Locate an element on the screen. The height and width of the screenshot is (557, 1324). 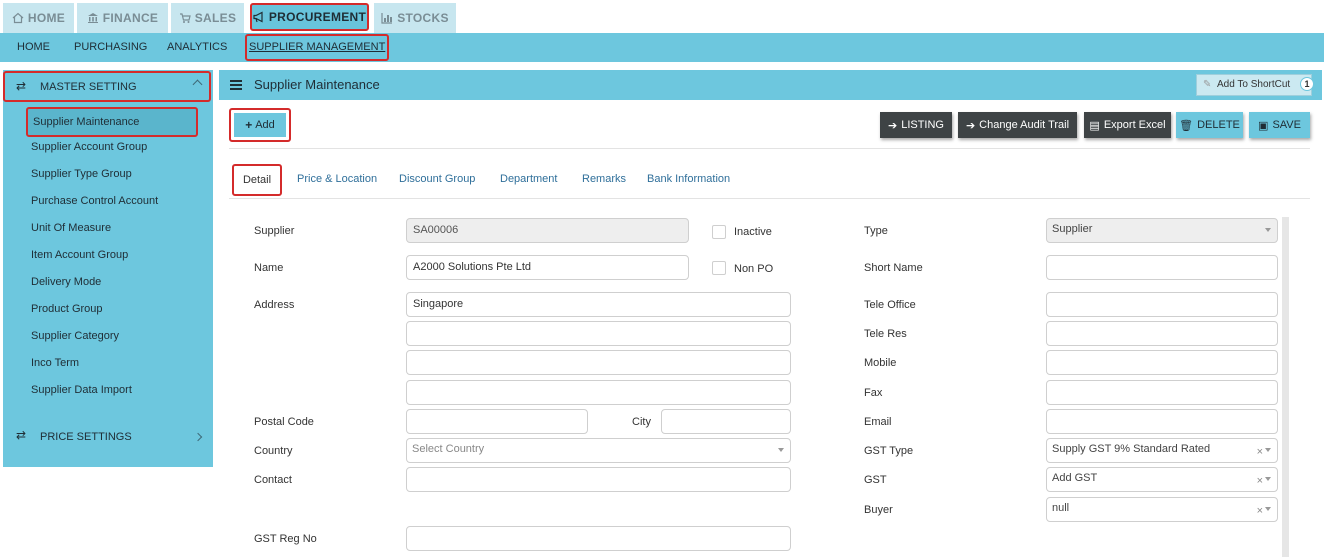
gst-reg-no-field is located at coordinates (598, 538).